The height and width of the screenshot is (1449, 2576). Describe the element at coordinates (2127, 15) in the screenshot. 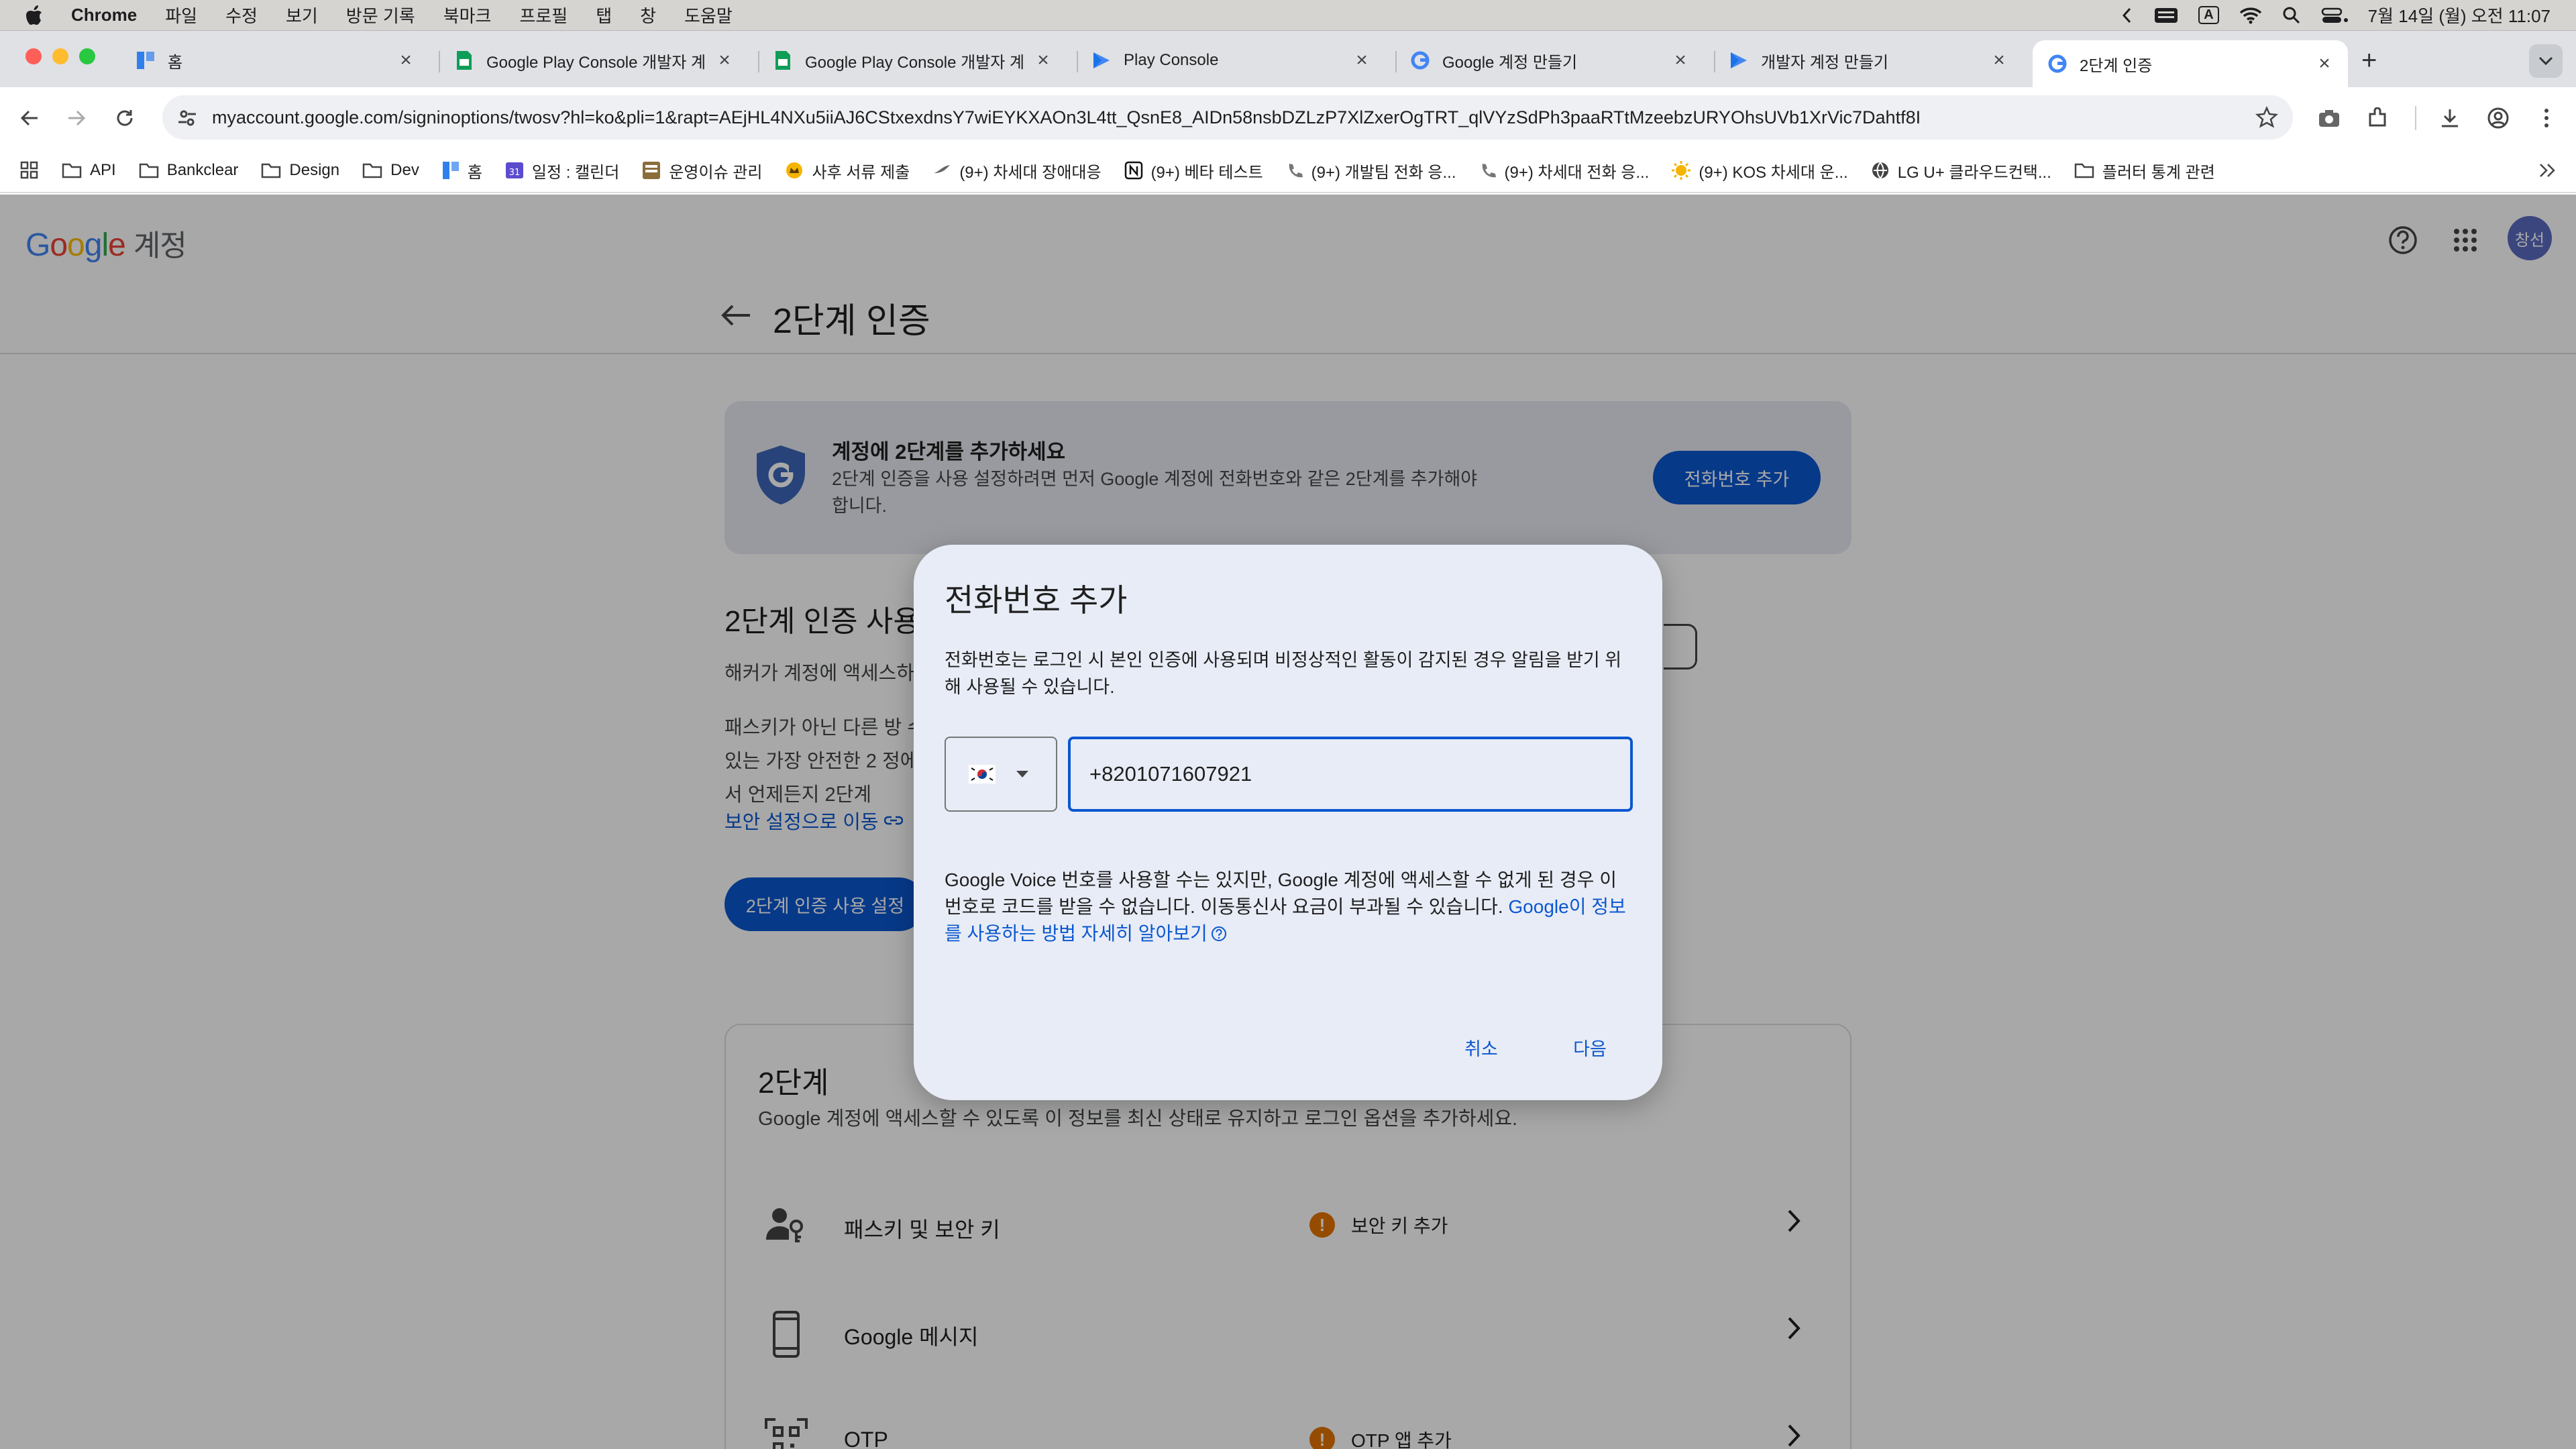

I see `chevron-left-icon` at that location.